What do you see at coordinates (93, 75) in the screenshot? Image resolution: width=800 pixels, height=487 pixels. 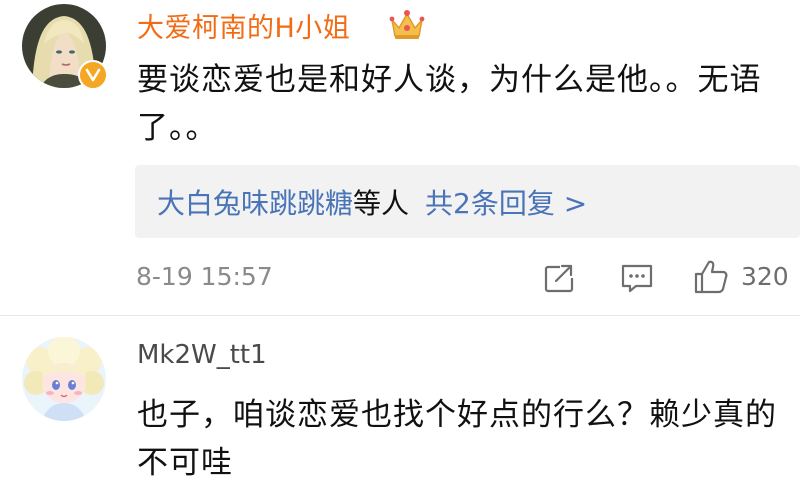 I see `verified-badge-icon` at bounding box center [93, 75].